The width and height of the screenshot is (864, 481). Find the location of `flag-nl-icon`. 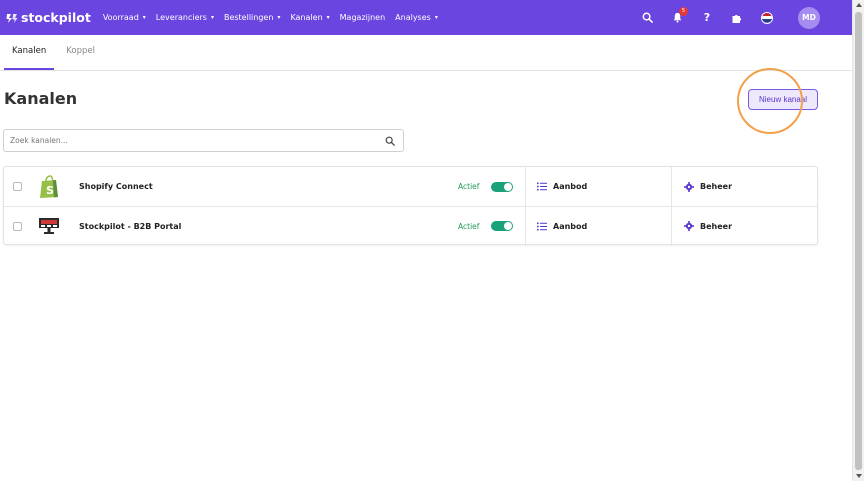

flag-nl-icon is located at coordinates (767, 18).